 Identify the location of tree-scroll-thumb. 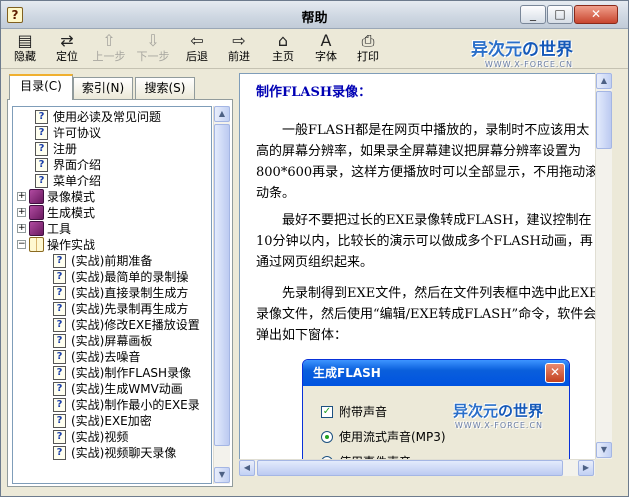
(222, 285).